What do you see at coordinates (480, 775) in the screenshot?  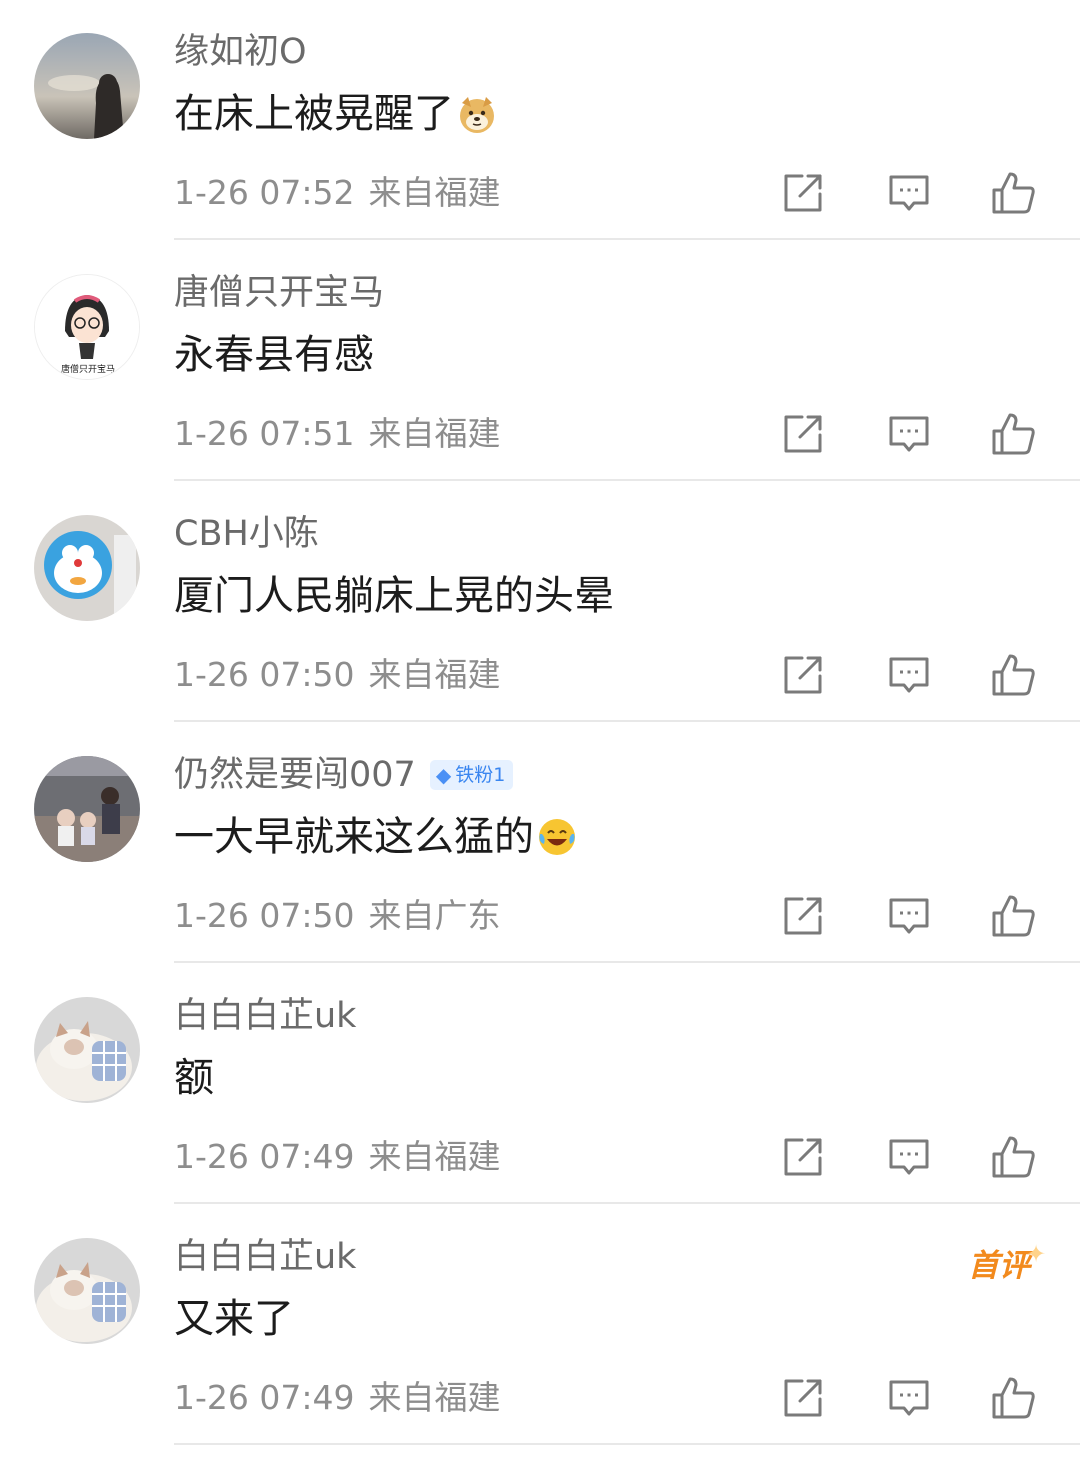 I see `badge-label: 铁粉1` at bounding box center [480, 775].